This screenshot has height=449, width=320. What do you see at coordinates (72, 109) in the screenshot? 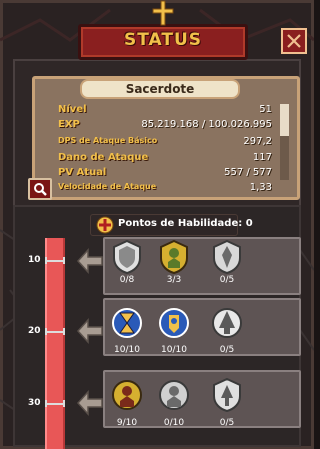
I see `stat-label: Nível` at bounding box center [72, 109].